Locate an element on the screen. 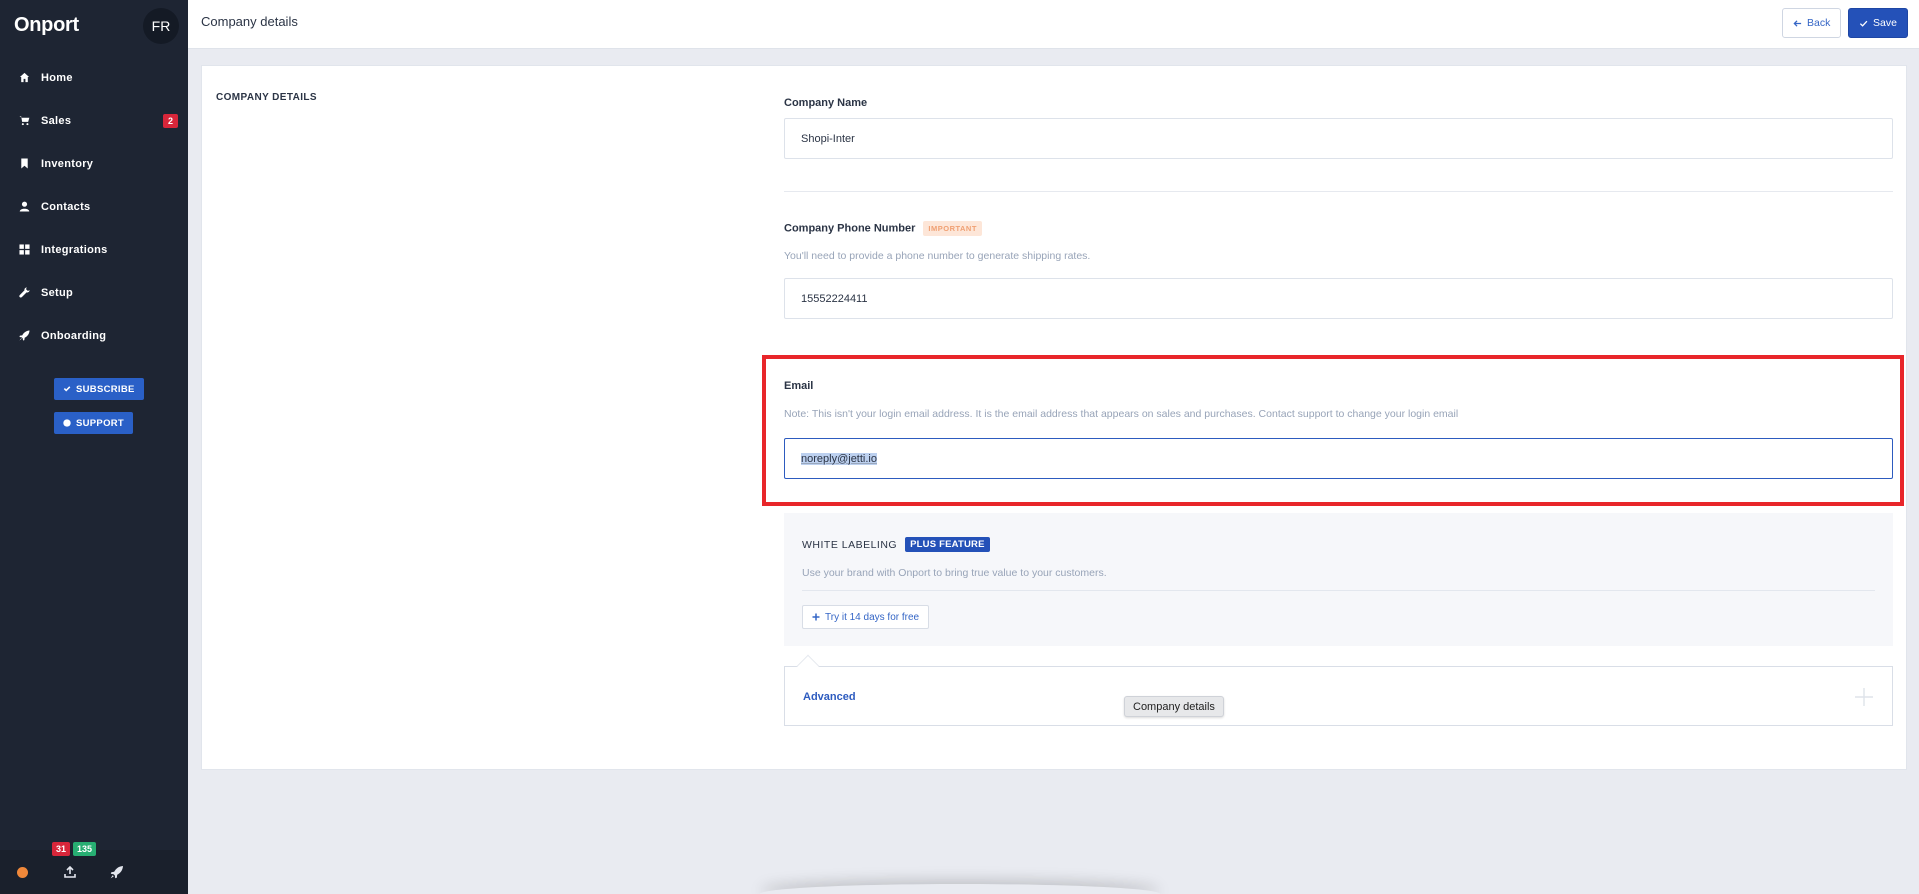 The width and height of the screenshot is (1919, 894). sidebar-item-label: Integrations is located at coordinates (74, 249).